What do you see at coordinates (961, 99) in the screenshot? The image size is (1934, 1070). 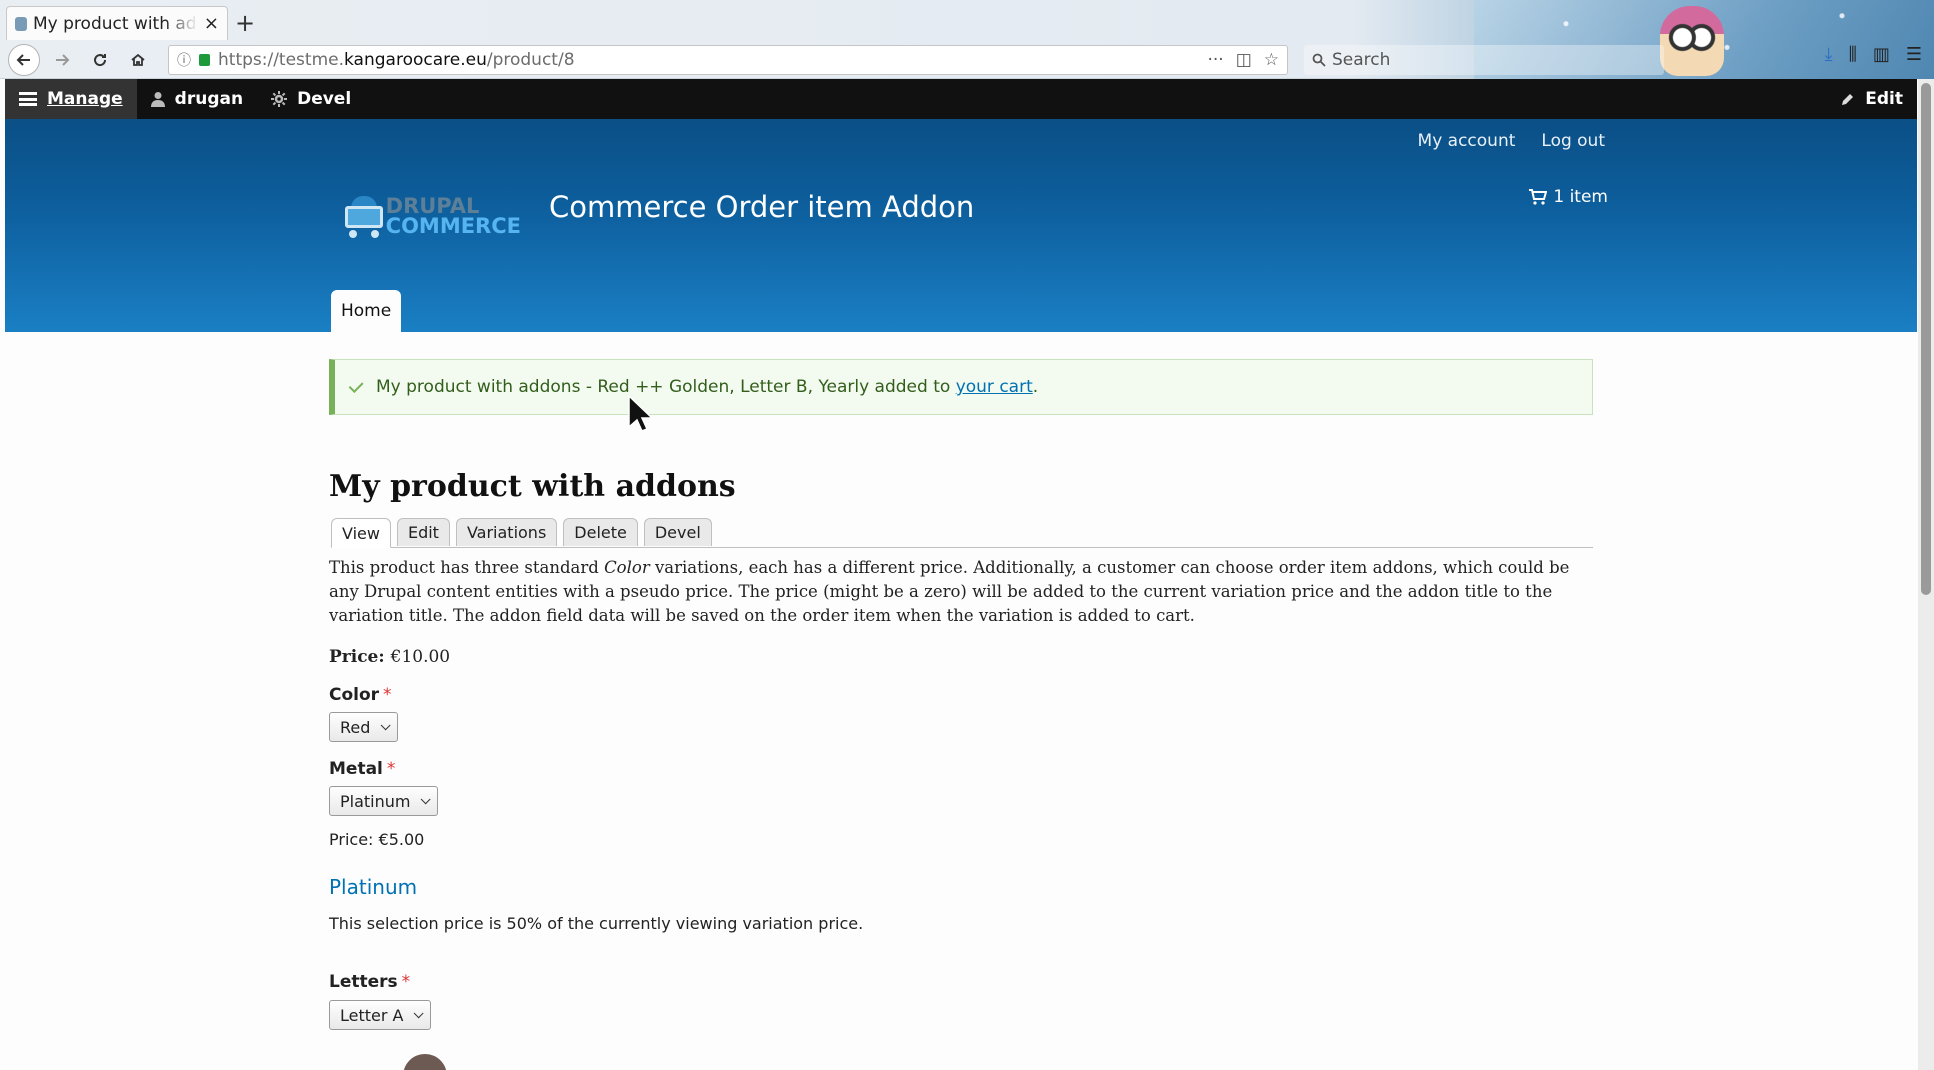 I see `admin-toolbar: Manage drugan Devel Edit` at bounding box center [961, 99].